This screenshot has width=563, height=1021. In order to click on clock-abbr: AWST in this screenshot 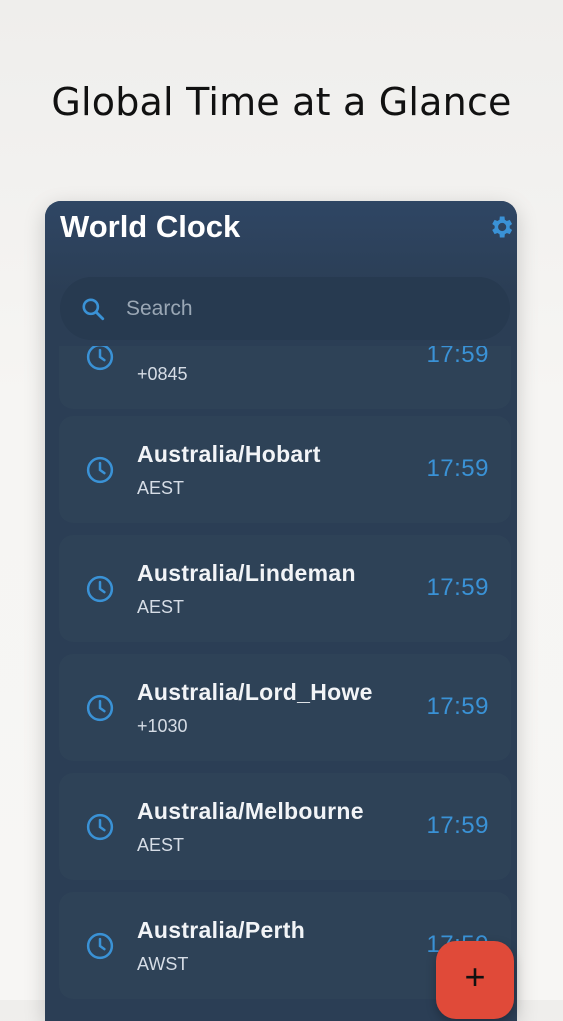, I will do `click(163, 964)`.